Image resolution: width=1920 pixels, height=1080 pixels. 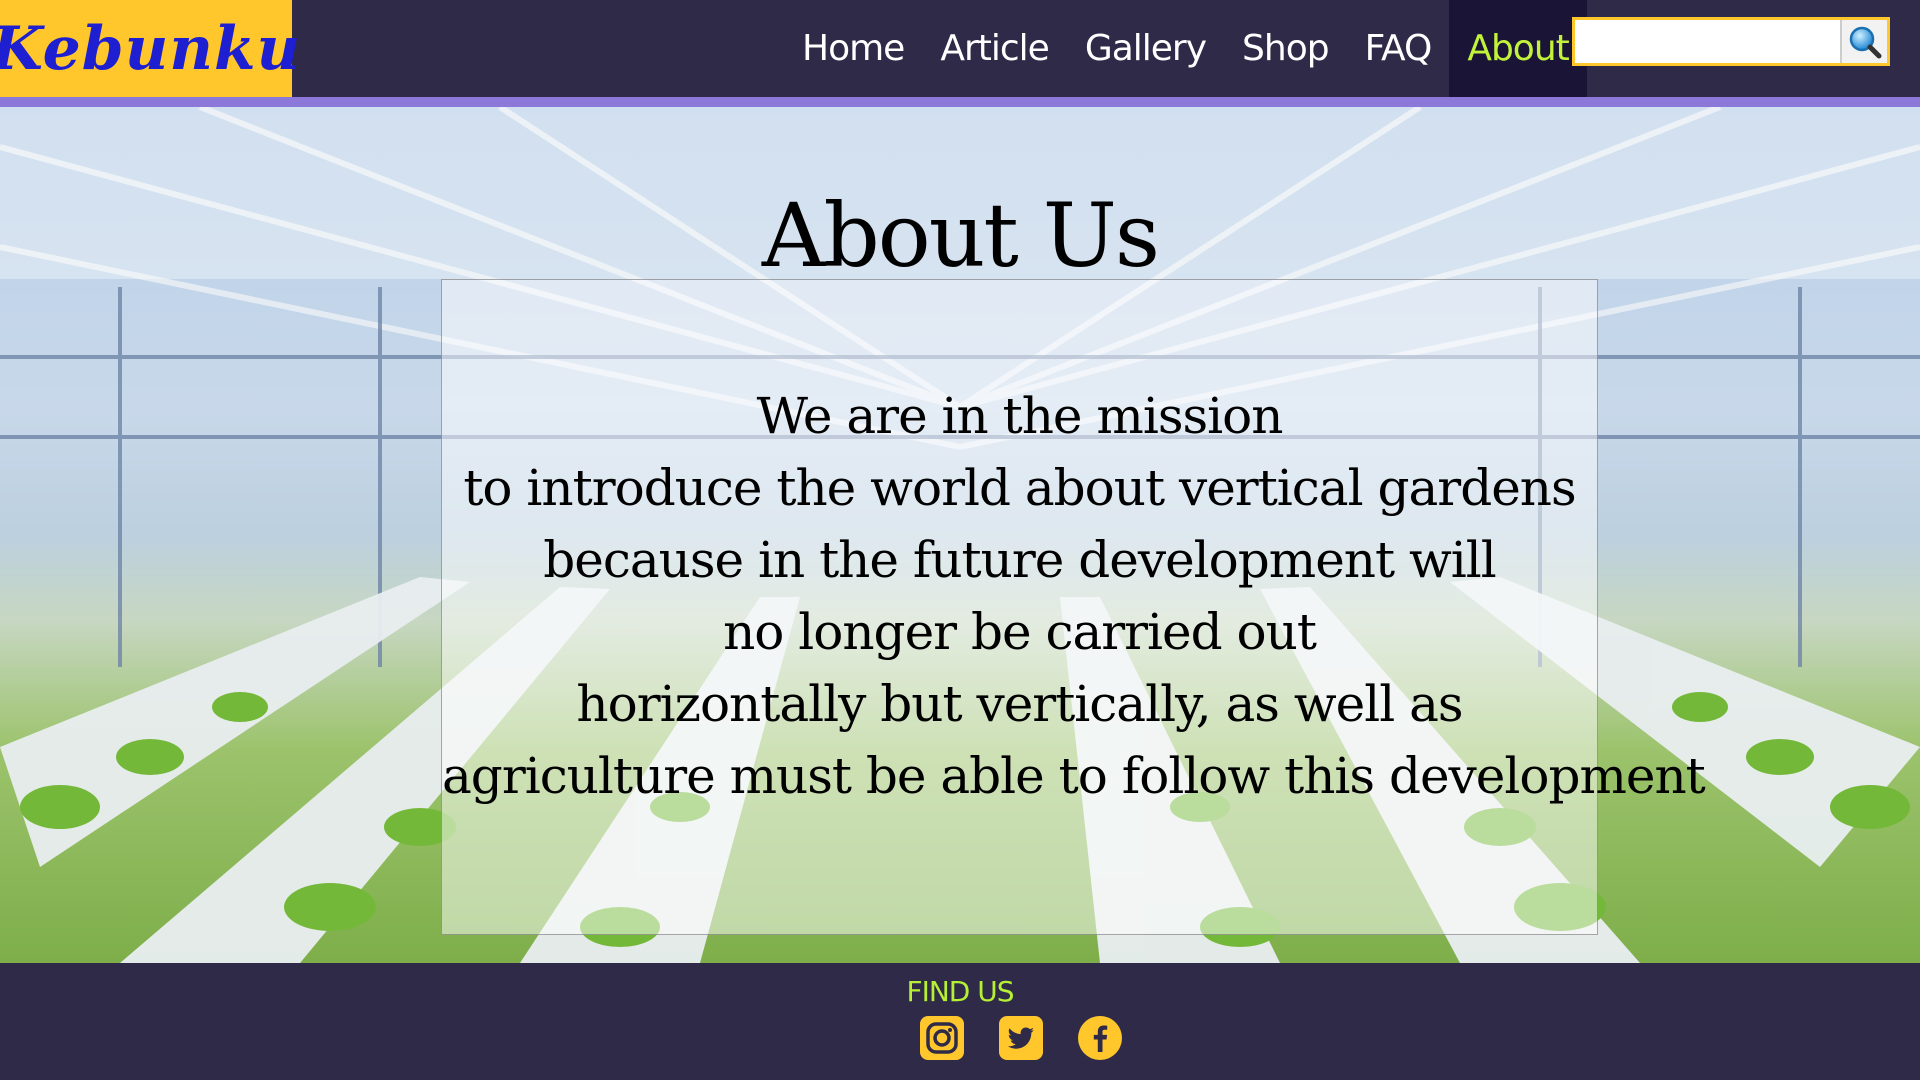 I want to click on logo: Kebunku, so click(x=150, y=48).